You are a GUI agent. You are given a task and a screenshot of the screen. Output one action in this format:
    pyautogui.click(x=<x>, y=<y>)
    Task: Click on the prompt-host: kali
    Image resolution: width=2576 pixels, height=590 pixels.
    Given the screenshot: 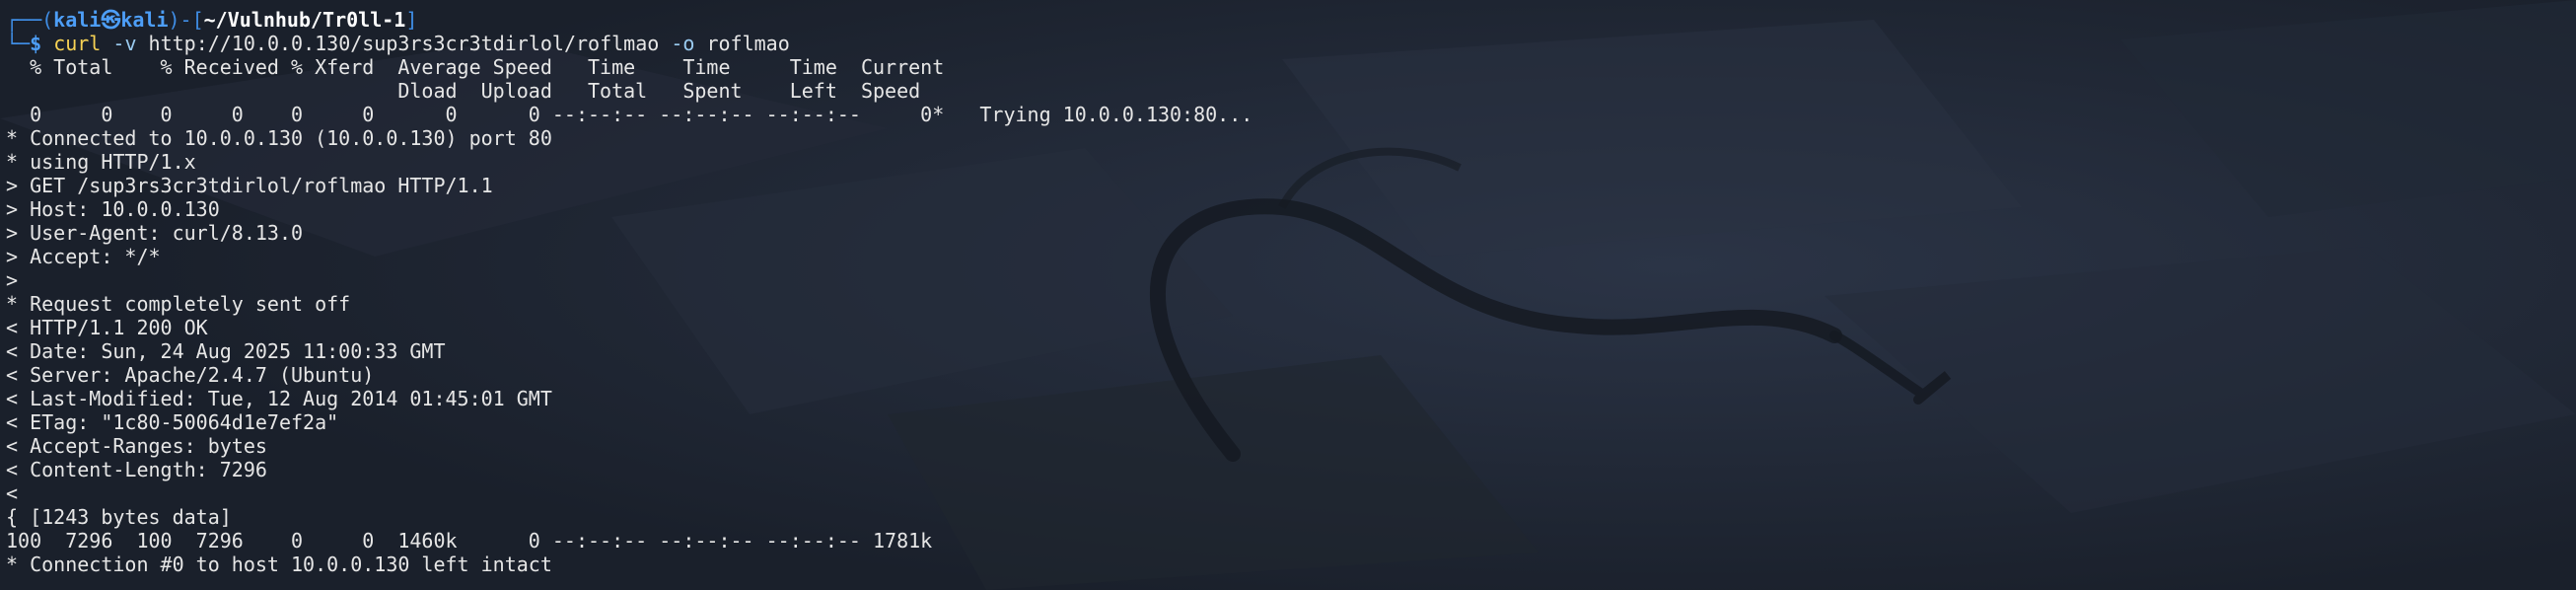 What is the action you would take?
    pyautogui.click(x=144, y=20)
    